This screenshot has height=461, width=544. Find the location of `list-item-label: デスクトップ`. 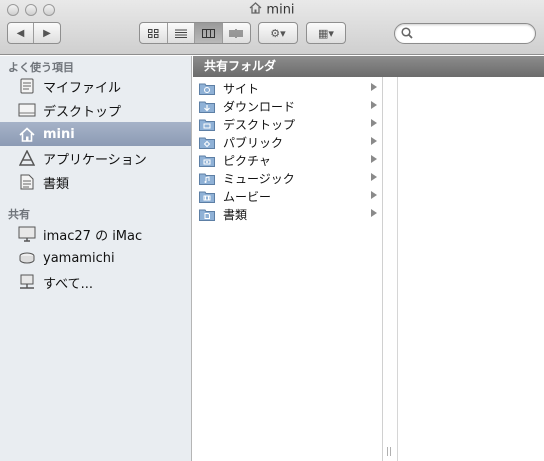

list-item-label: デスクトップ is located at coordinates (259, 124).